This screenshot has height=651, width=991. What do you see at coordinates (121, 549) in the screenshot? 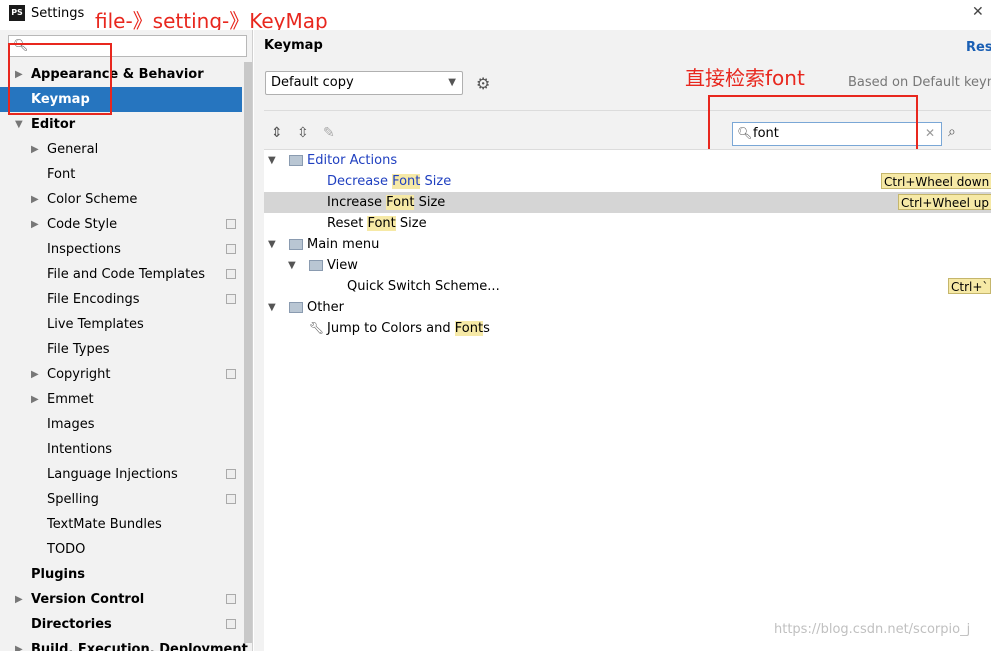
I see `sidebar-item-todo: TODO` at bounding box center [121, 549].